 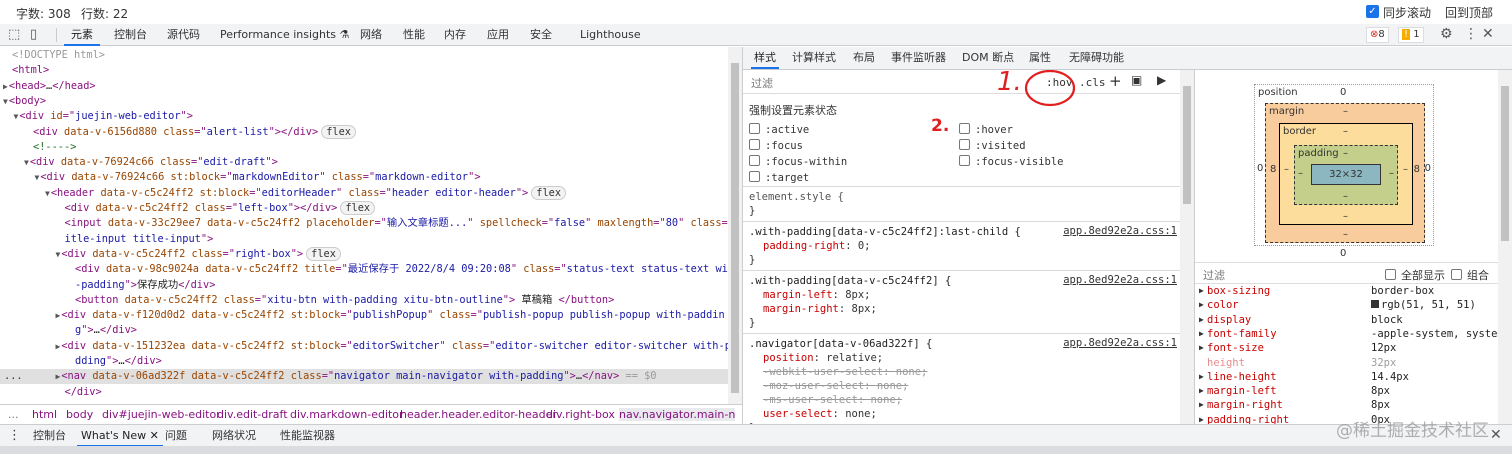 What do you see at coordinates (1115, 81) in the screenshot?
I see `new-rule-plus-icon: +` at bounding box center [1115, 81].